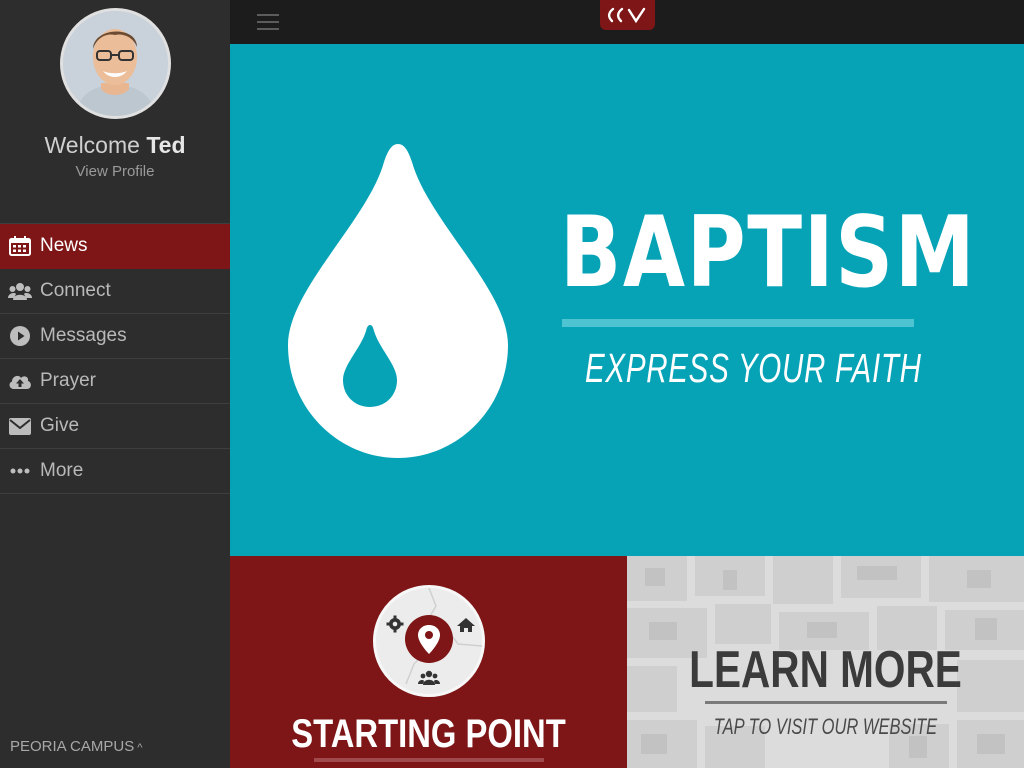  I want to click on welcome-text: Welcome Ted, so click(115, 145).